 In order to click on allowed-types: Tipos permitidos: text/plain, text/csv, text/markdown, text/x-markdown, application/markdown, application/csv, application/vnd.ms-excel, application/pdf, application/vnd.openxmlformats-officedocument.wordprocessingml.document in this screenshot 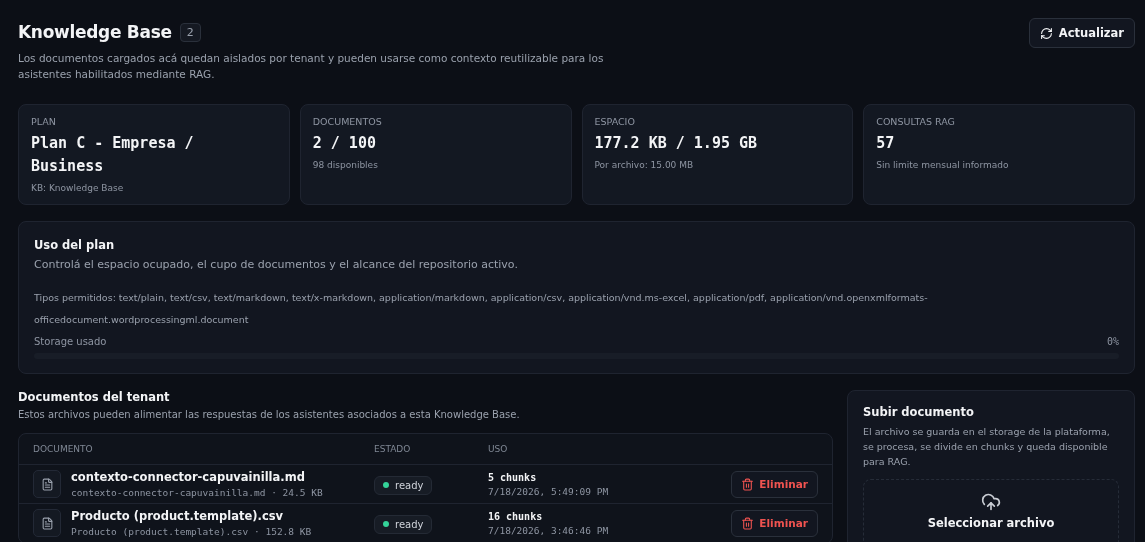, I will do `click(481, 309)`.